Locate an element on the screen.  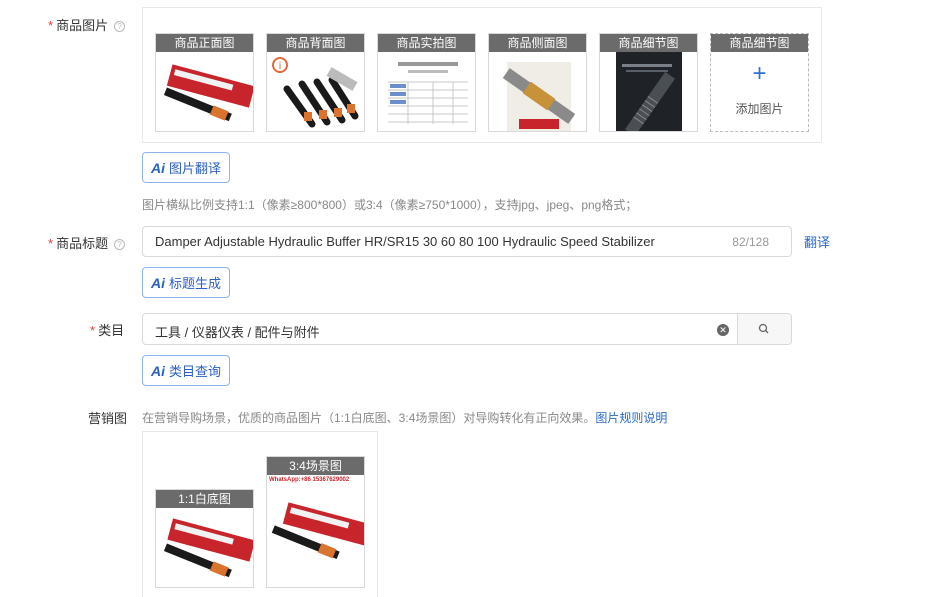
watermark-text: WhatsApp:+86 15367629002 is located at coordinates (309, 480).